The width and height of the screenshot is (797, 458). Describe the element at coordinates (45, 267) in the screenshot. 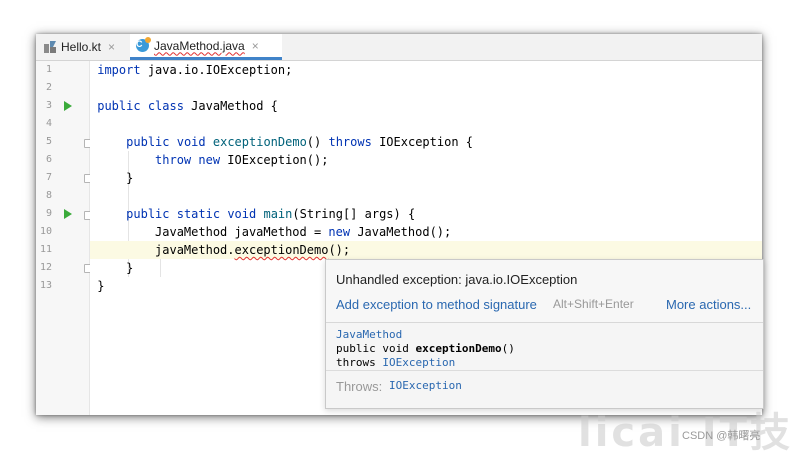

I see `line-number: 12` at that location.